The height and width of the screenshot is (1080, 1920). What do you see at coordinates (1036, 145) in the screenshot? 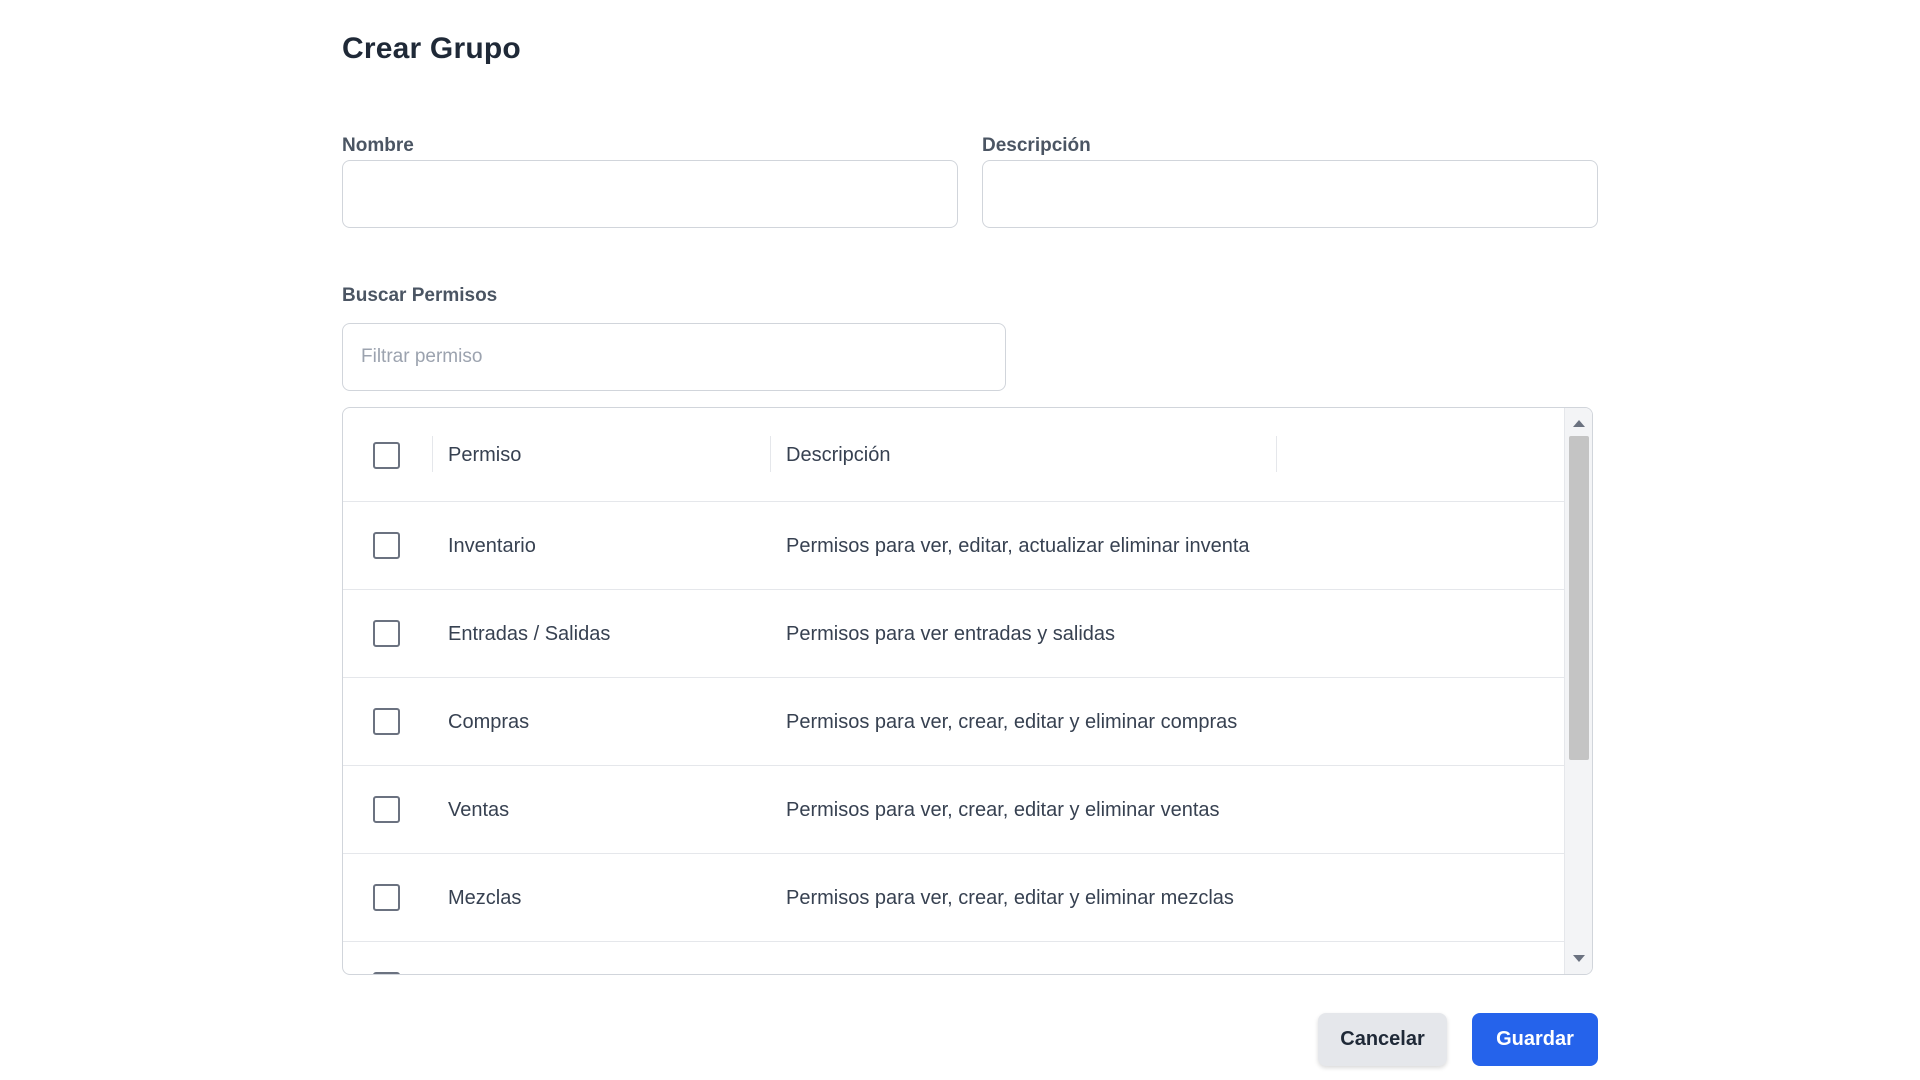
I see `description-label: Descripción` at bounding box center [1036, 145].